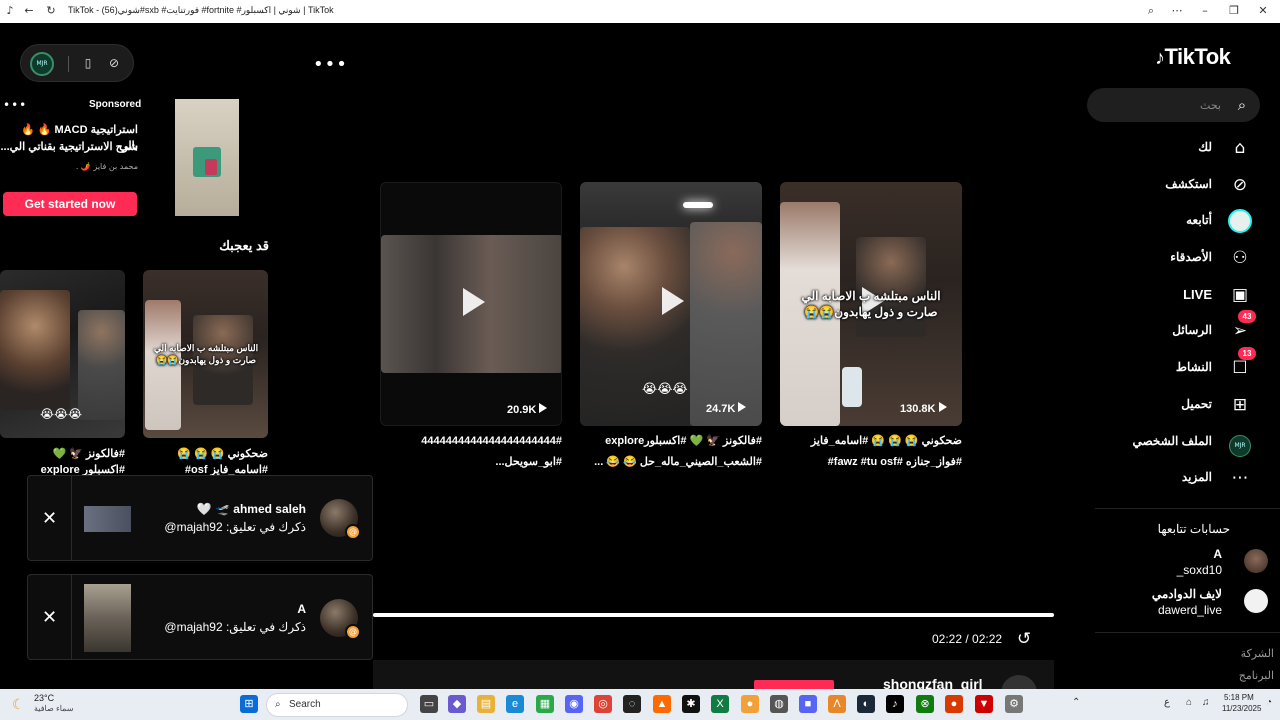  I want to click on nav-explore: استكشف ⊘, so click(1171, 185).